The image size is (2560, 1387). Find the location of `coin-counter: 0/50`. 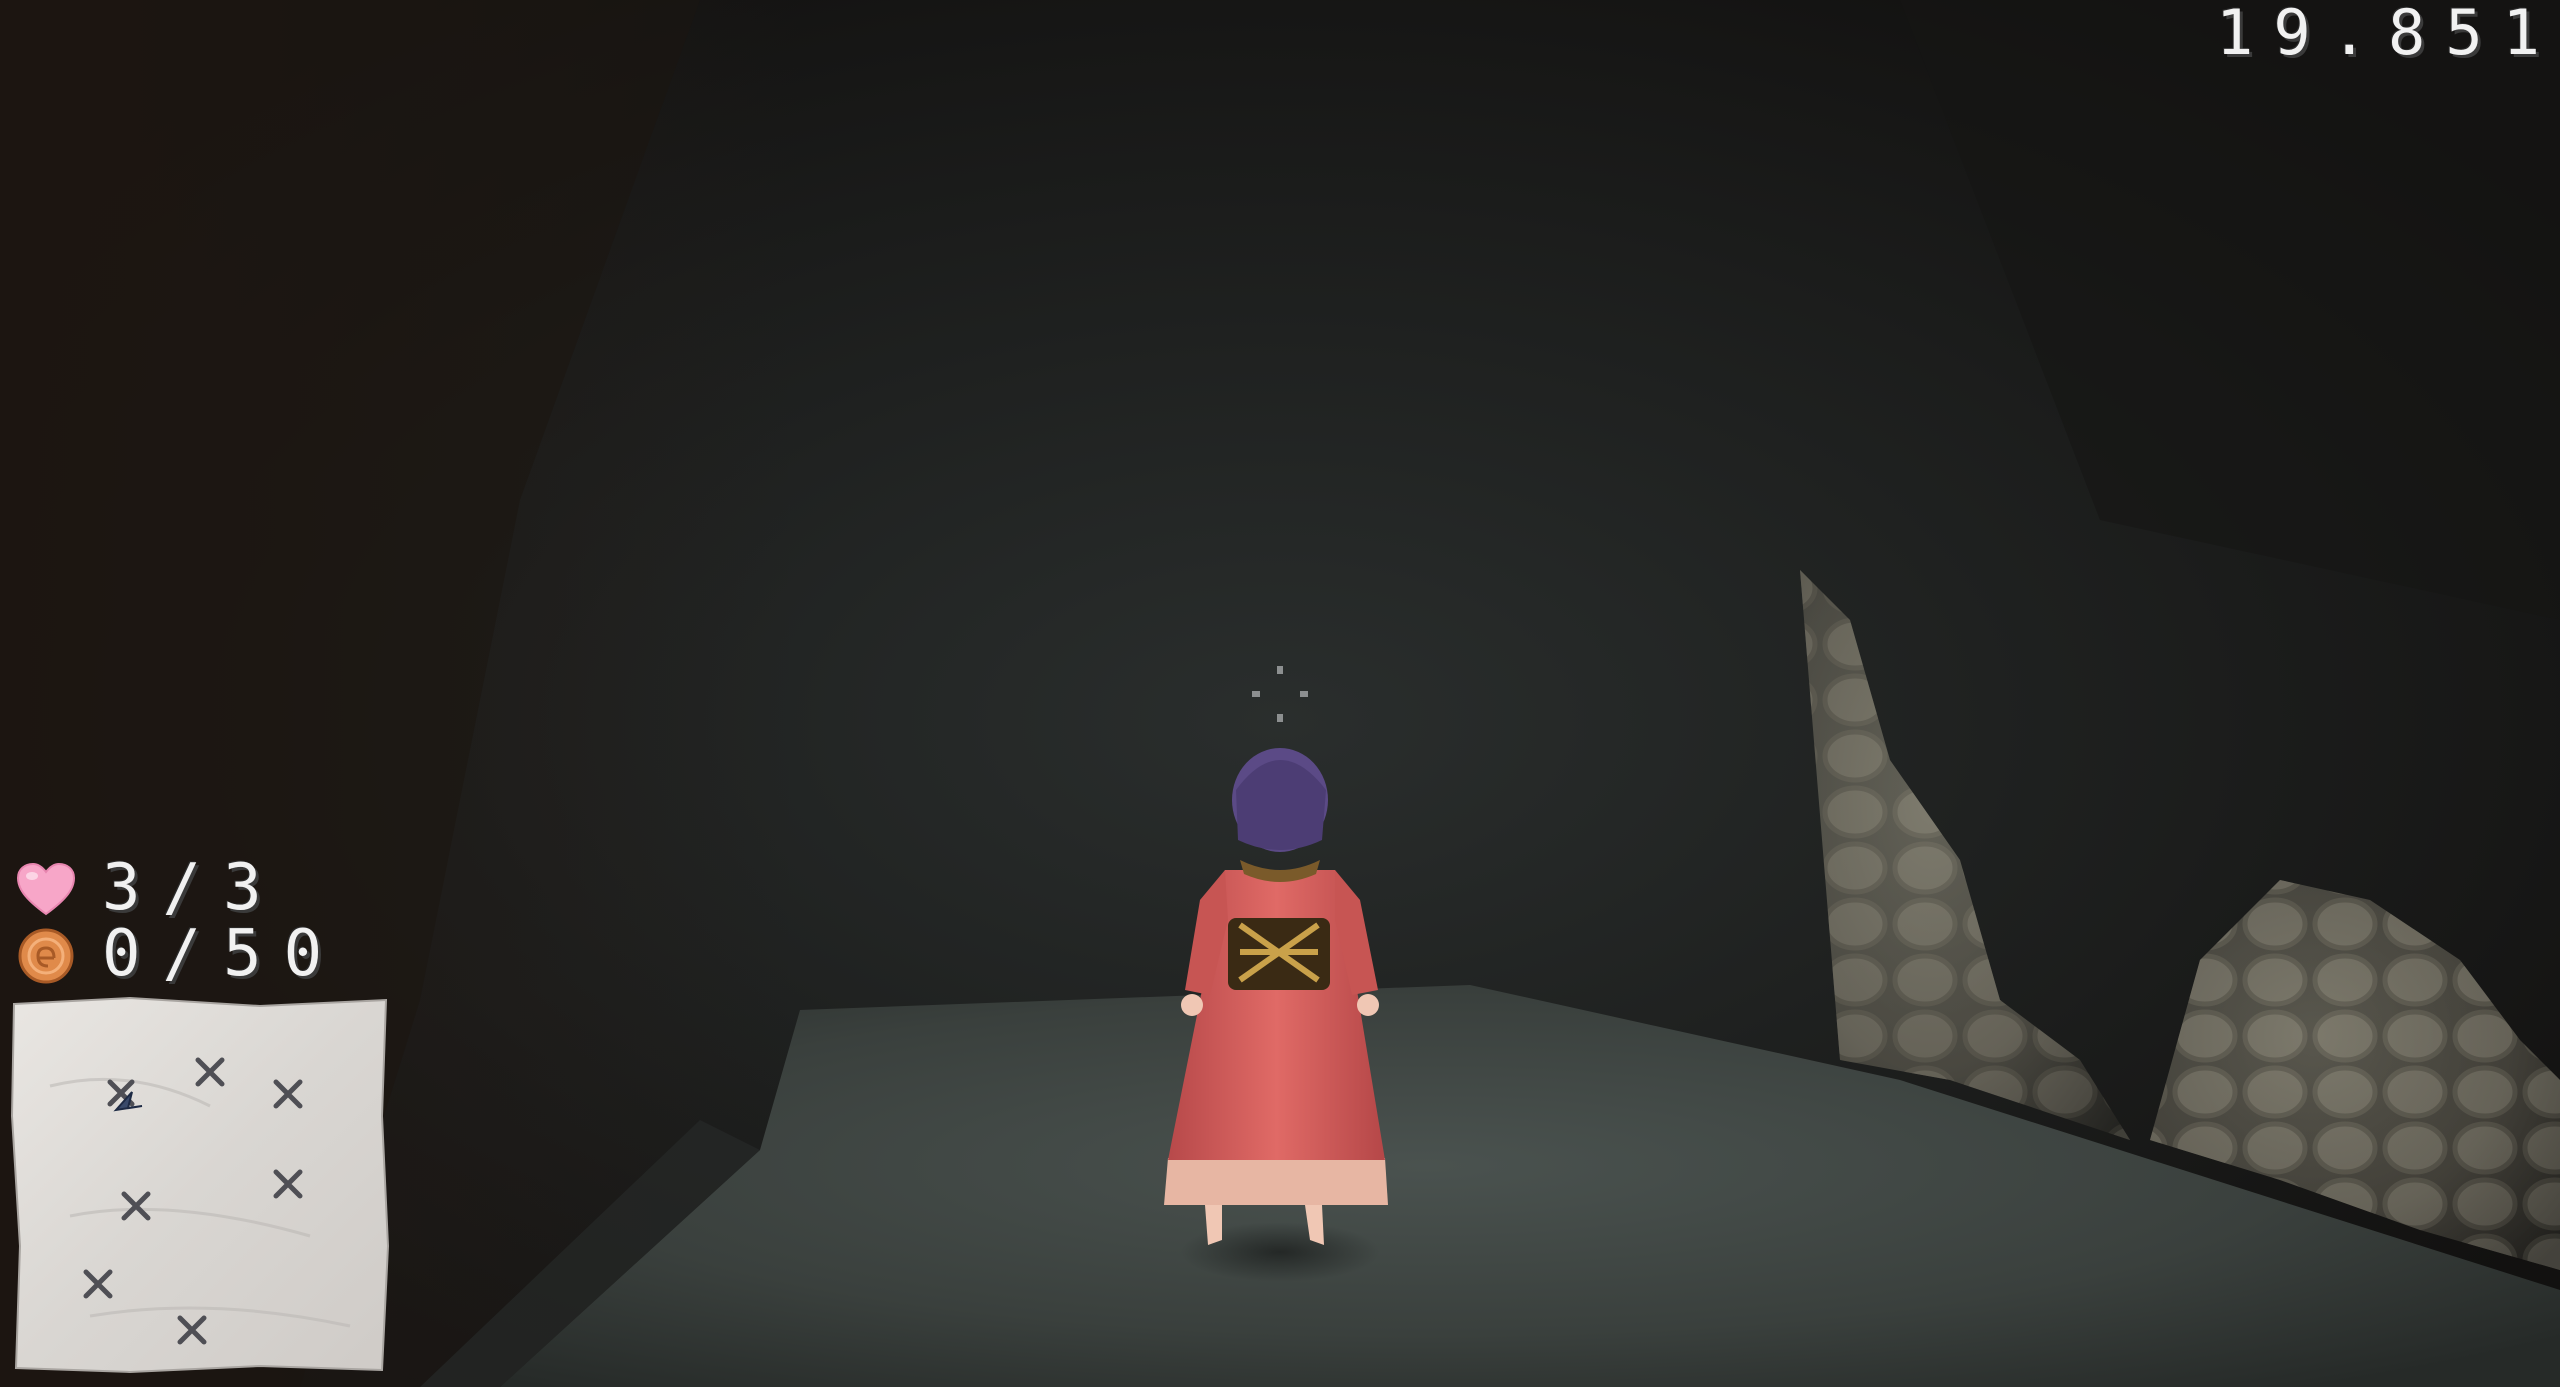

coin-counter: 0/50 is located at coordinates (196, 955).